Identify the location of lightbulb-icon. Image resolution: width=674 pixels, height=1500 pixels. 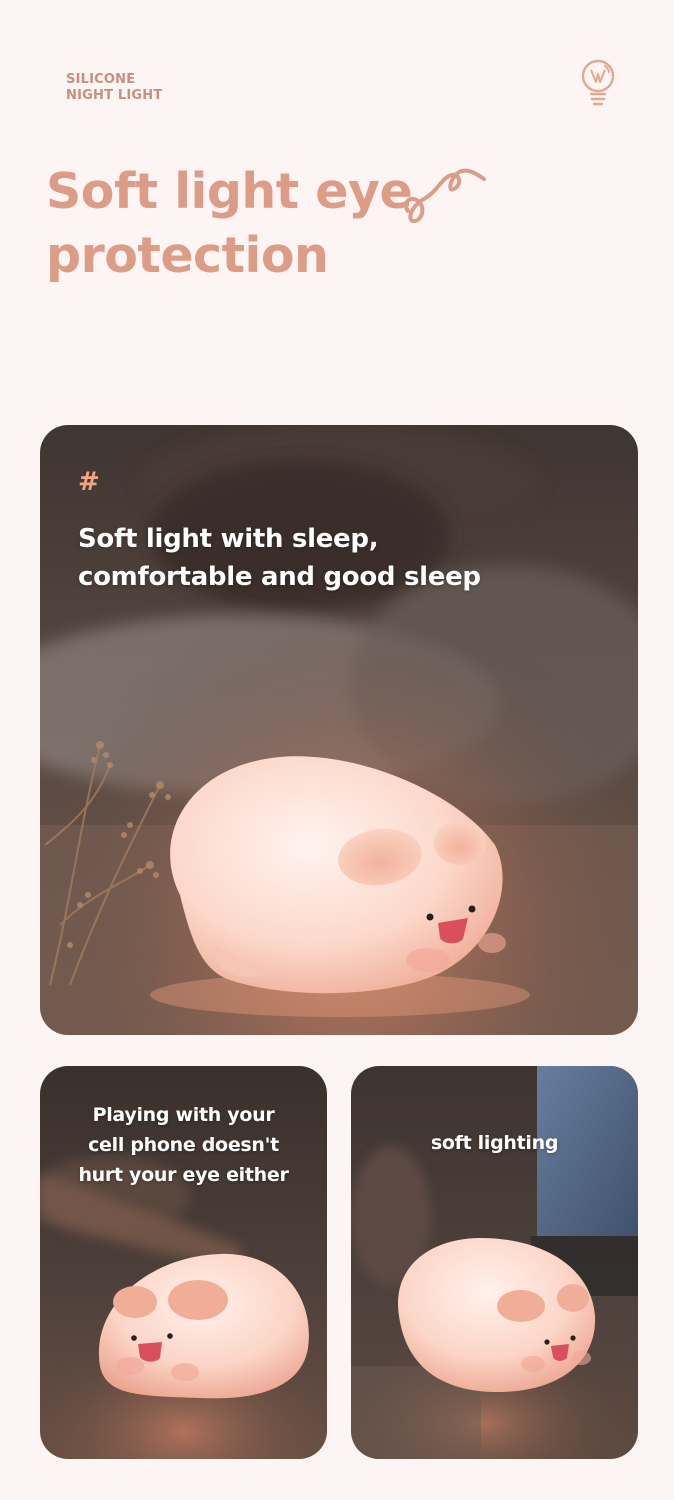
(598, 82).